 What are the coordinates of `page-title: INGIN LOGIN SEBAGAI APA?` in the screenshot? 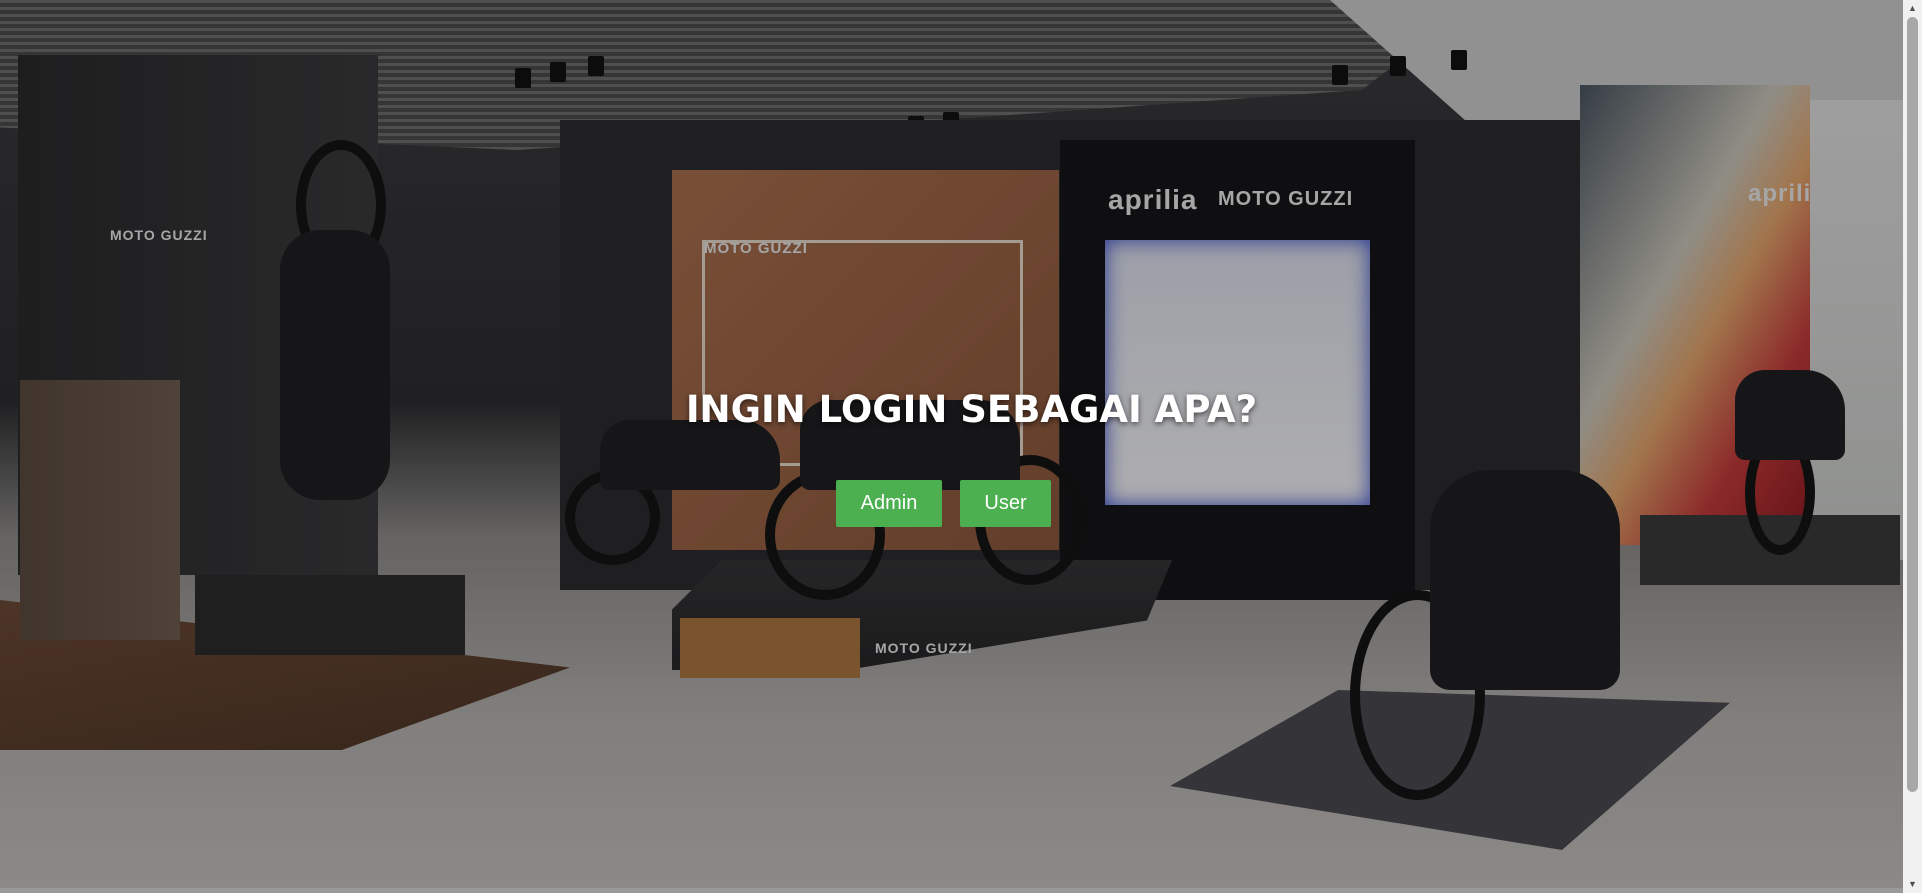 It's located at (971, 409).